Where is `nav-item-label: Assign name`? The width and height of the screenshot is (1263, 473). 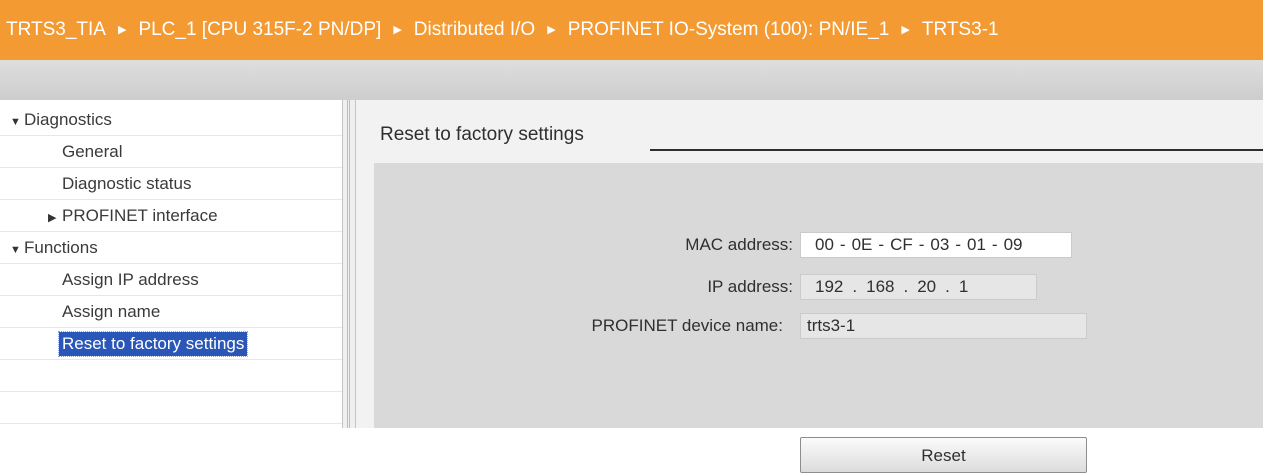
nav-item-label: Assign name is located at coordinates (111, 311).